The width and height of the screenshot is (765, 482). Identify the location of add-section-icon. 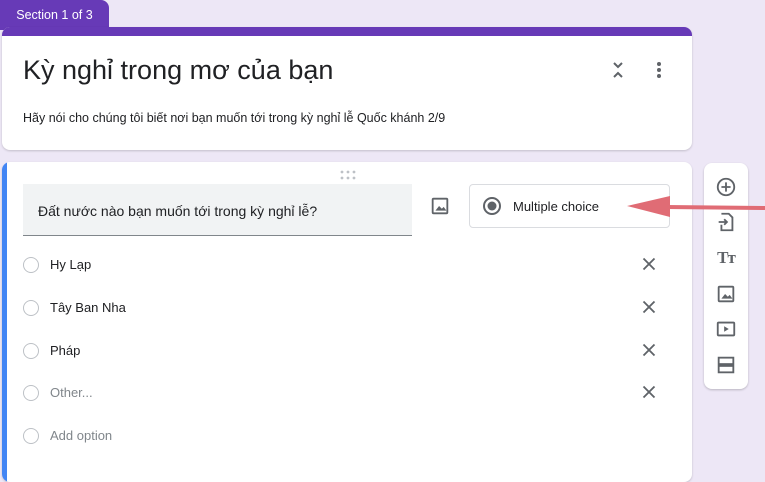
(726, 365).